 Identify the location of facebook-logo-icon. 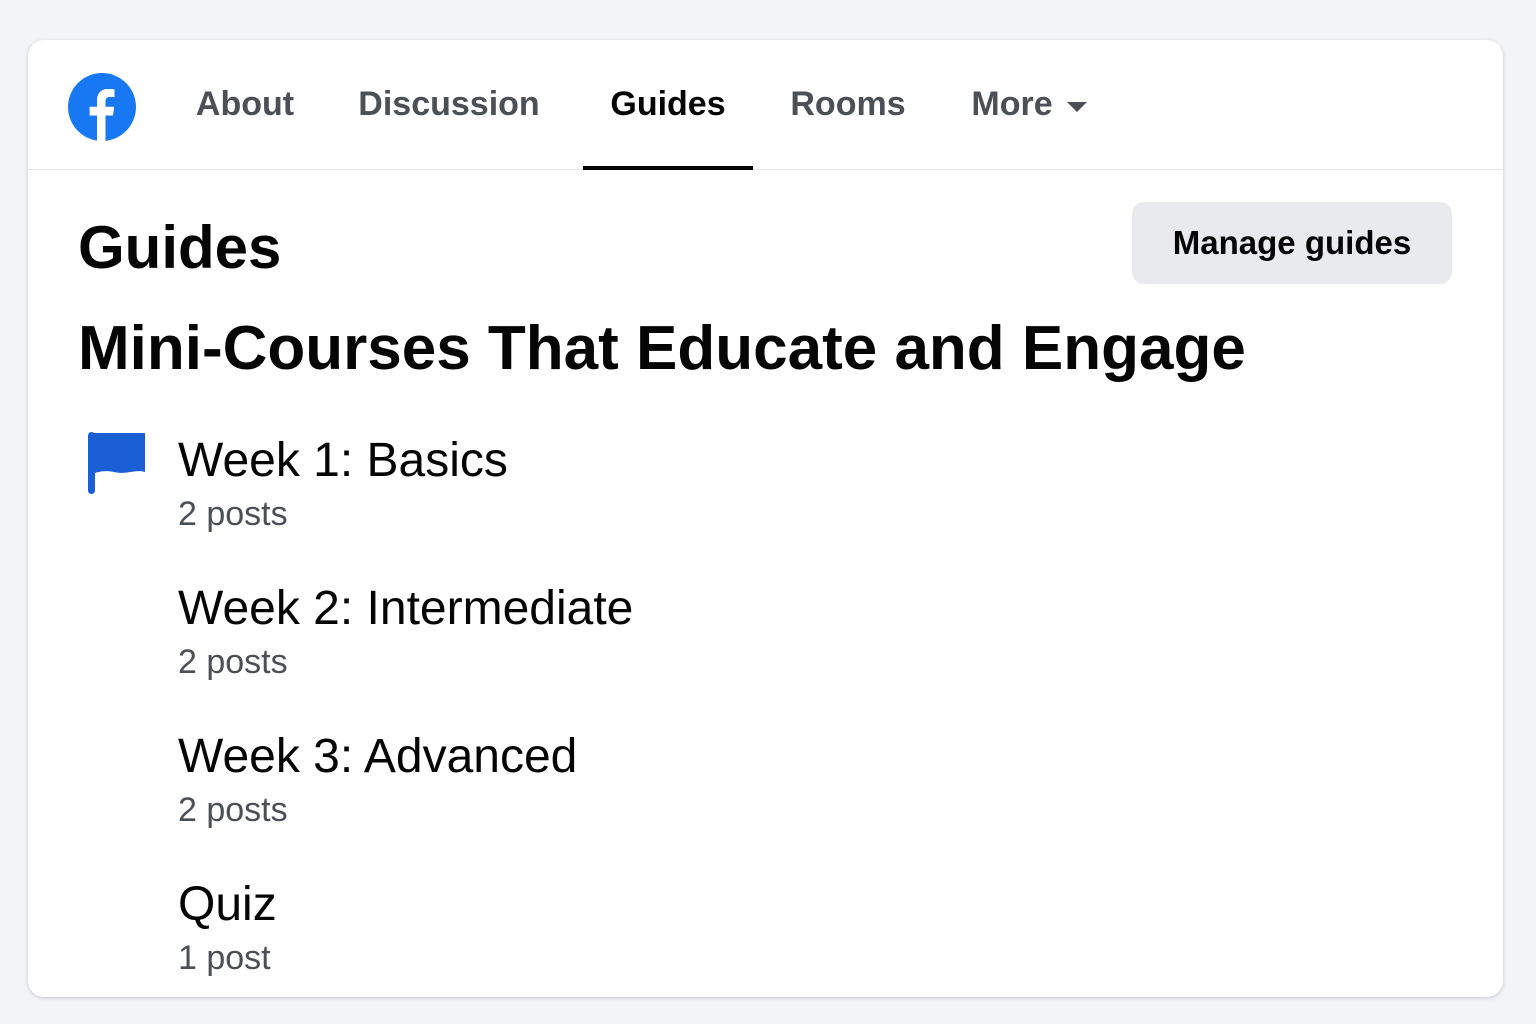
(102, 107).